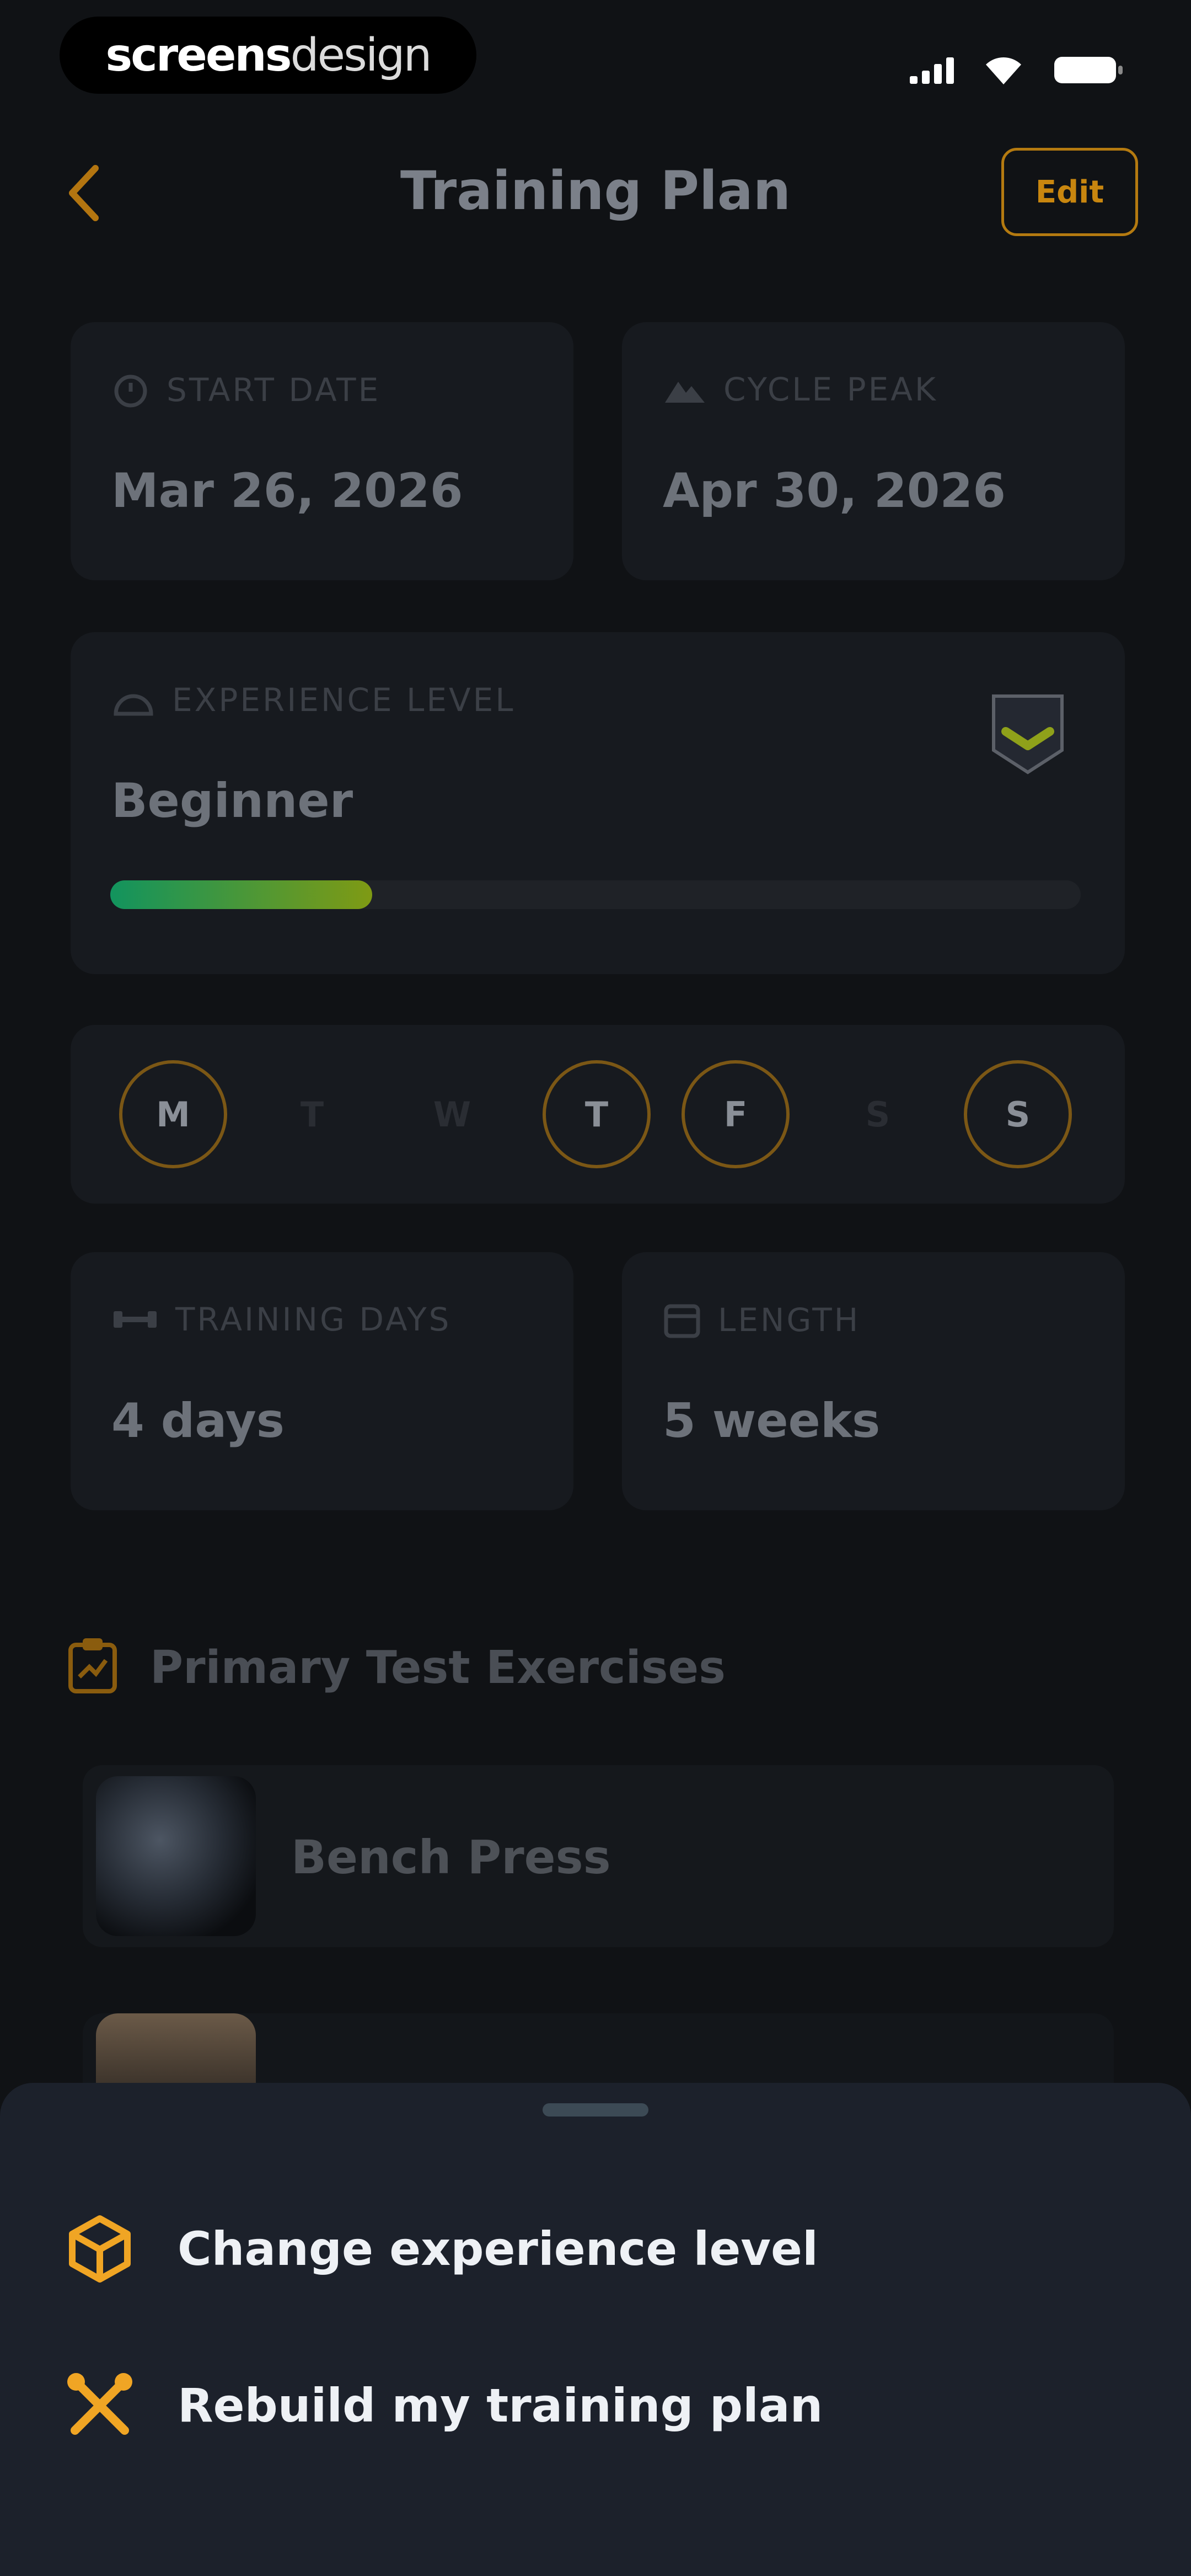 Image resolution: width=1191 pixels, height=2576 pixels. Describe the element at coordinates (232, 801) in the screenshot. I see `experience-level-value: Beginner` at that location.